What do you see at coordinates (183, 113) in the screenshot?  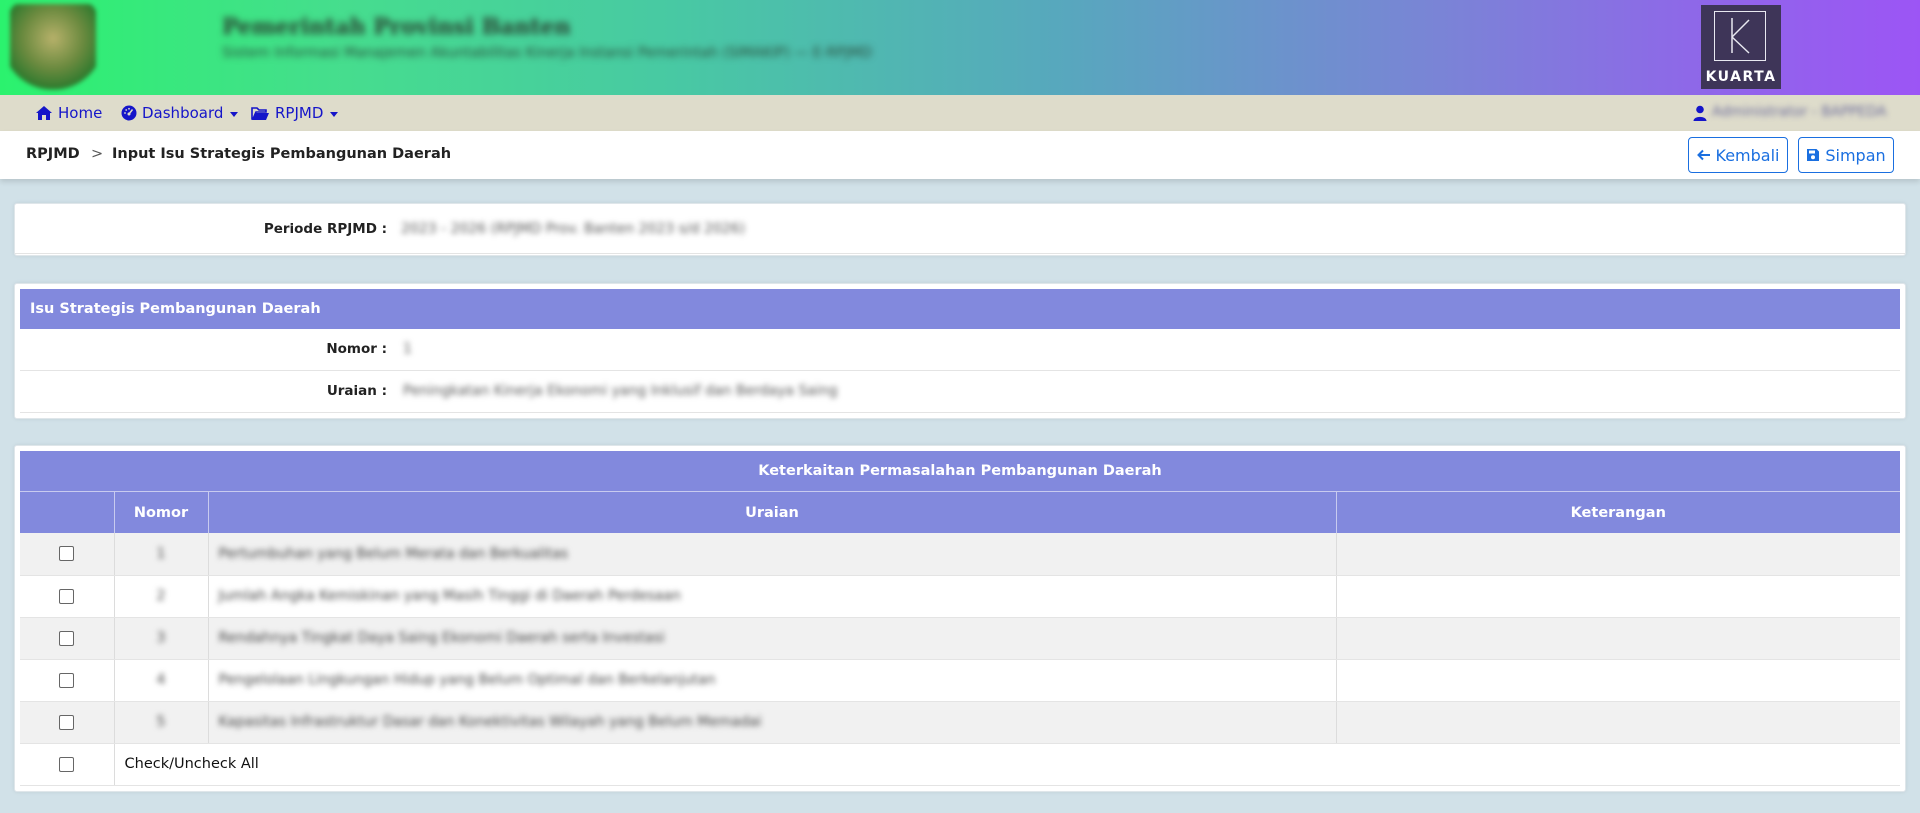 I see `nav-dashboard-label: Dashboard` at bounding box center [183, 113].